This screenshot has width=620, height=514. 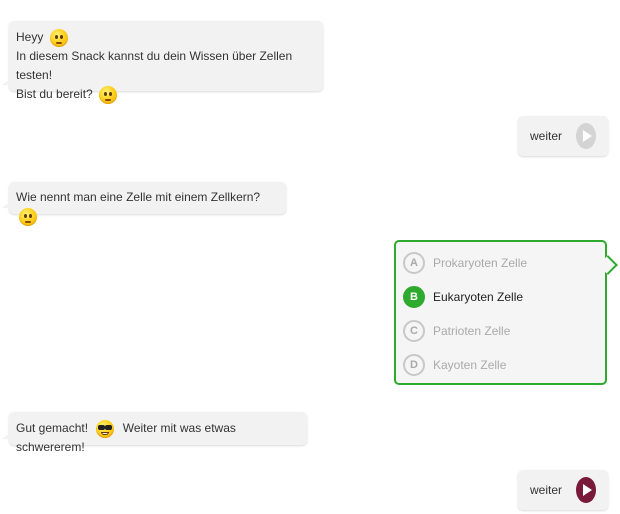 I want to click on sunglasses-face-icon, so click(x=105, y=428).